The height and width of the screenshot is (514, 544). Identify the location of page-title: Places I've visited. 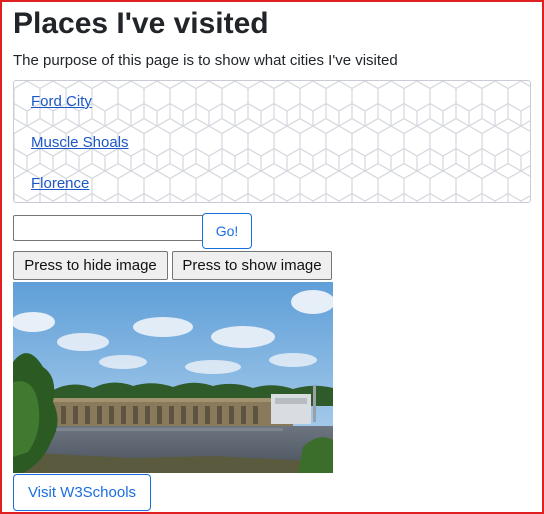
(141, 23).